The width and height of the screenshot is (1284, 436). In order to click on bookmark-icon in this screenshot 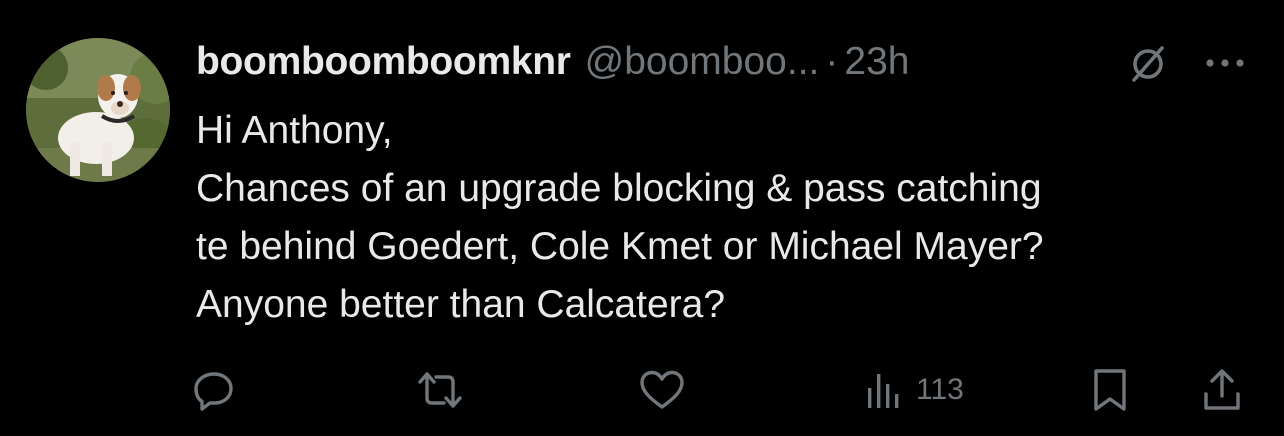, I will do `click(1110, 390)`.